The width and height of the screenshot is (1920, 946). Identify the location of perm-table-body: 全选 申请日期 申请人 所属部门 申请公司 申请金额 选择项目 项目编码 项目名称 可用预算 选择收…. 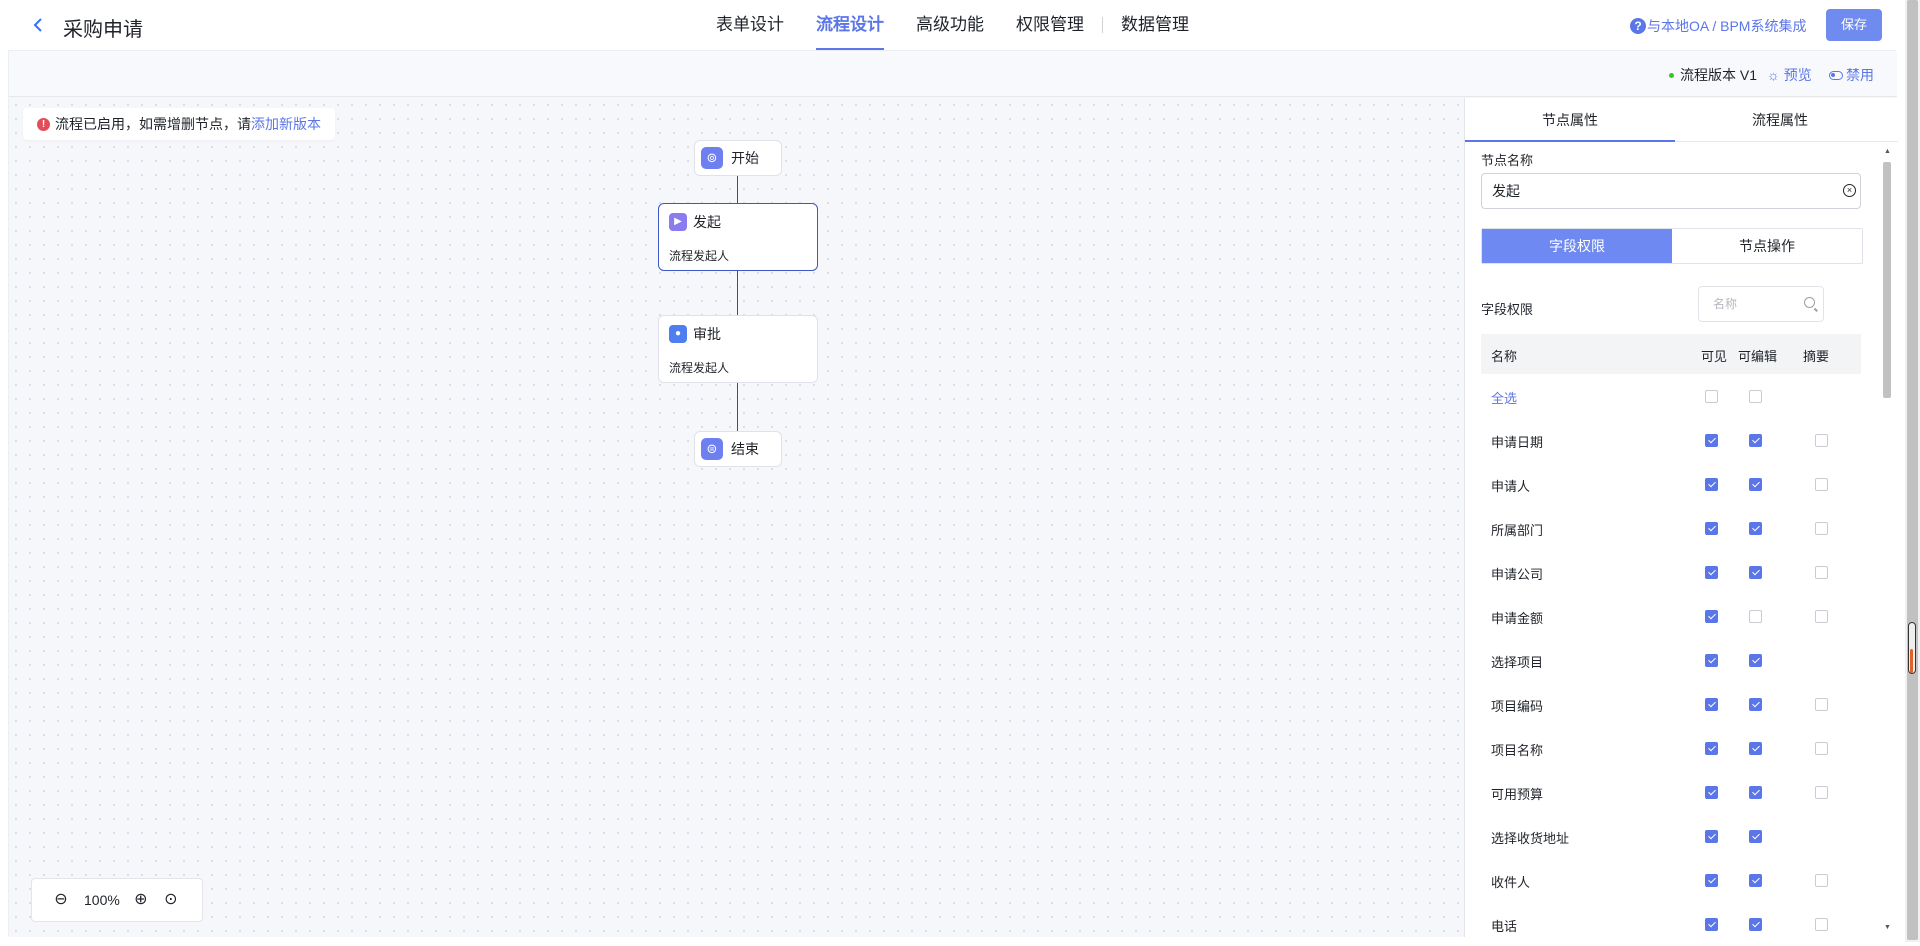
(1671, 660).